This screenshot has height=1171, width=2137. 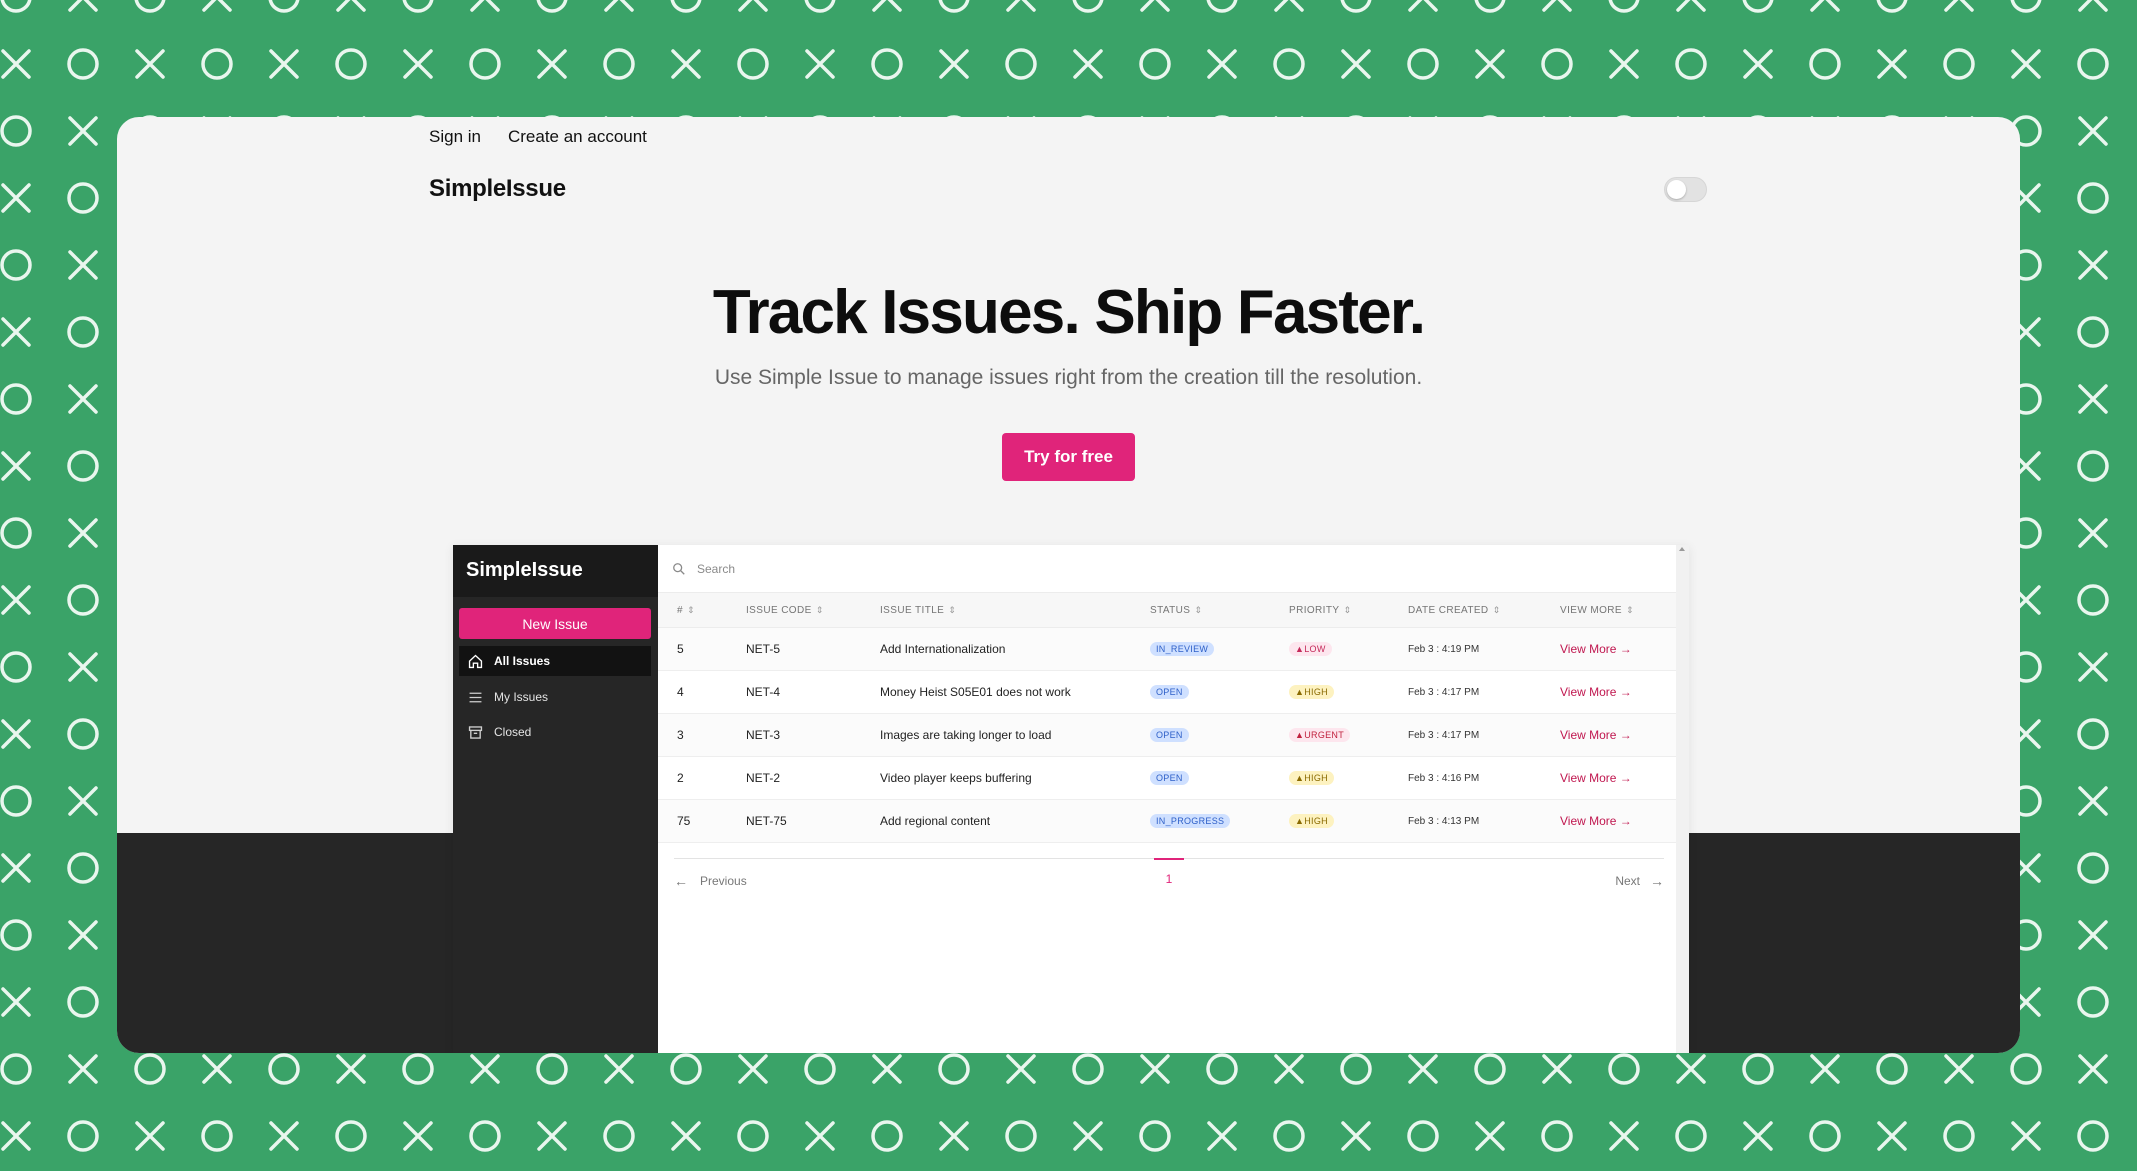 What do you see at coordinates (1444, 778) in the screenshot?
I see `cell-date: Feb 3 : 4:16 PM` at bounding box center [1444, 778].